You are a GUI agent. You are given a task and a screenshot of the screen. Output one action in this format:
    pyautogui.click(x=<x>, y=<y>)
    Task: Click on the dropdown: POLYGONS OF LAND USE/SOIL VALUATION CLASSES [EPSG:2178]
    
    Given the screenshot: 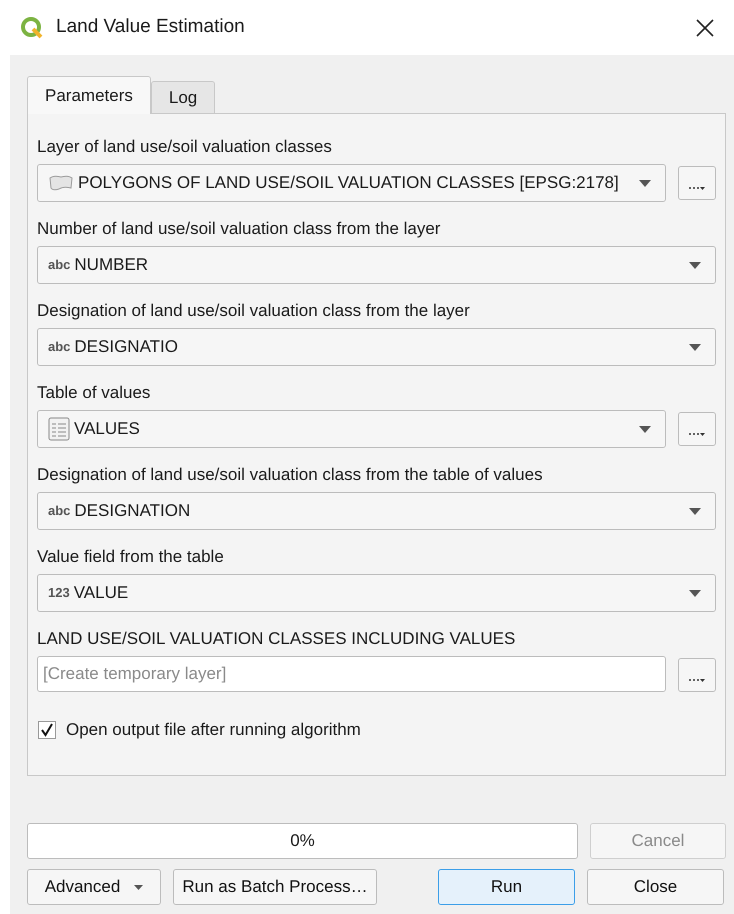 What is the action you would take?
    pyautogui.click(x=351, y=183)
    